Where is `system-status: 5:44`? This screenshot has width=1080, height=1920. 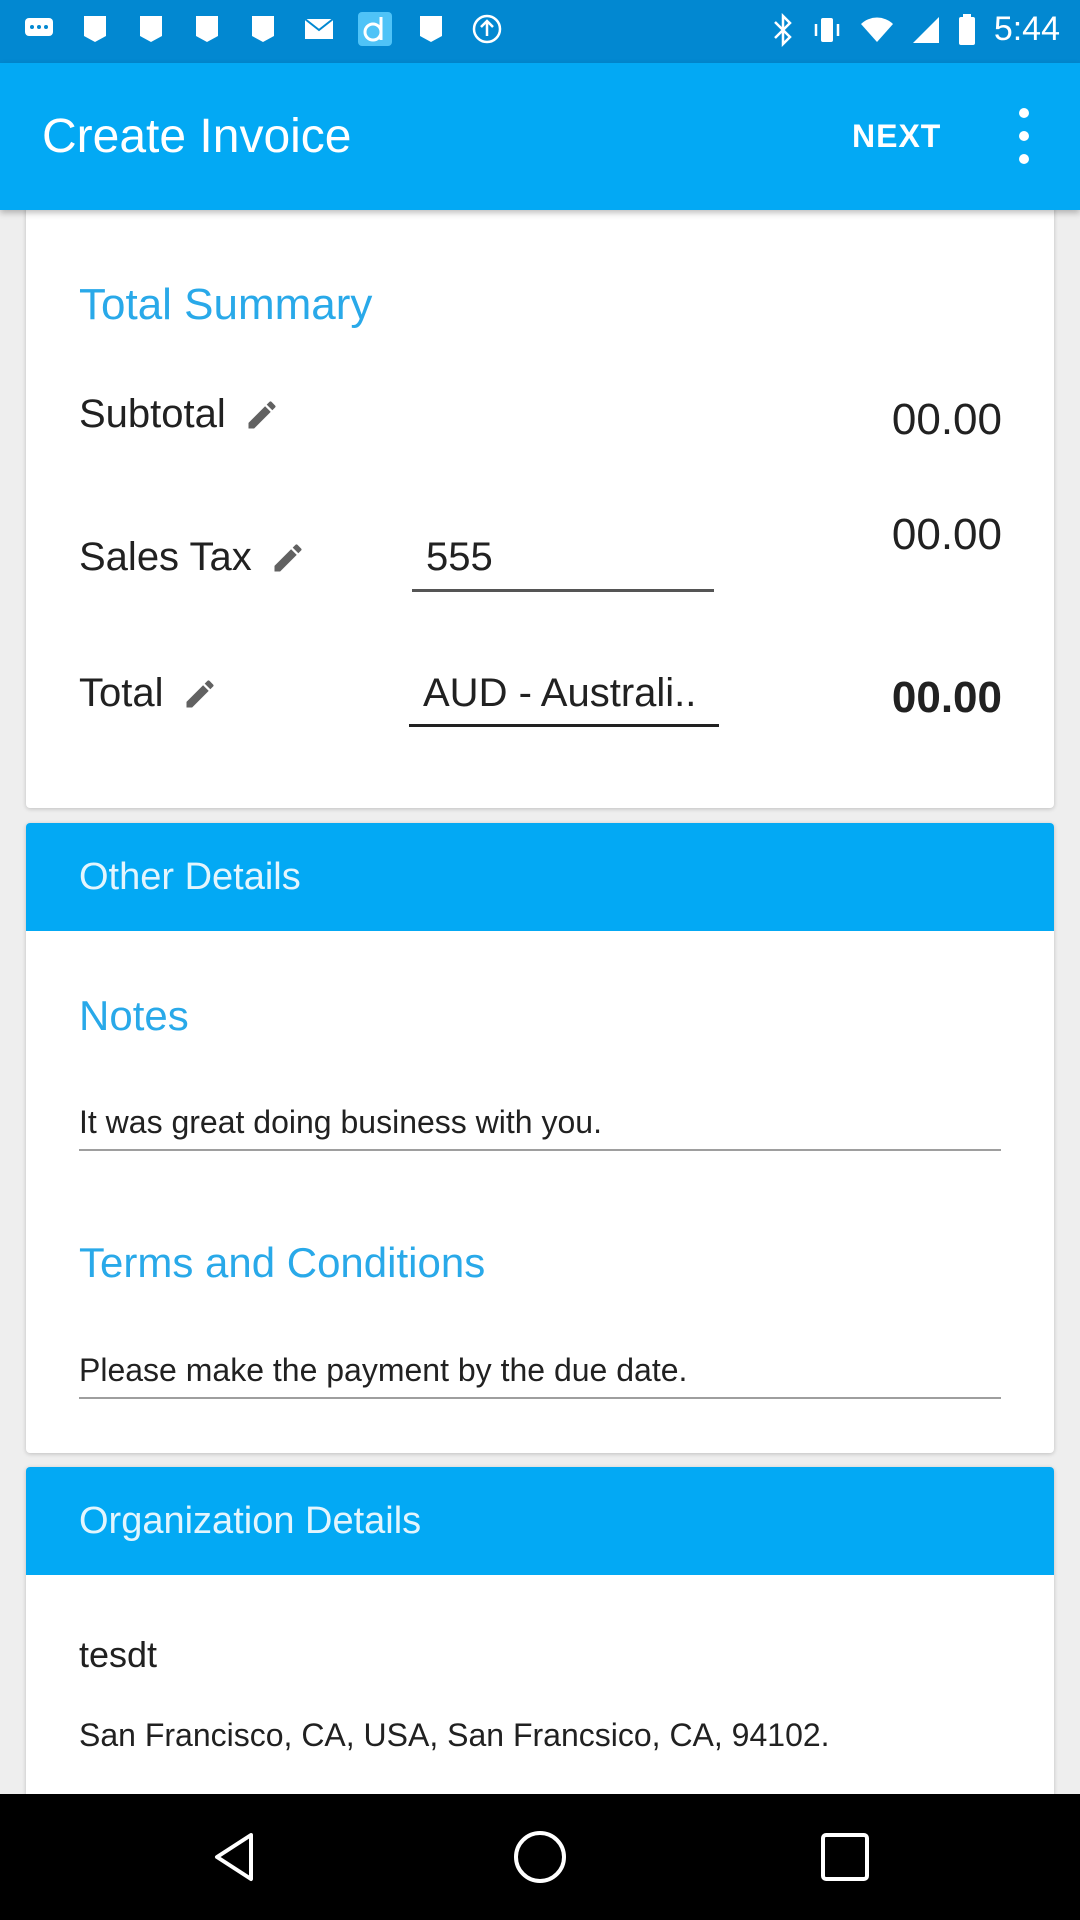 system-status: 5:44 is located at coordinates (916, 29).